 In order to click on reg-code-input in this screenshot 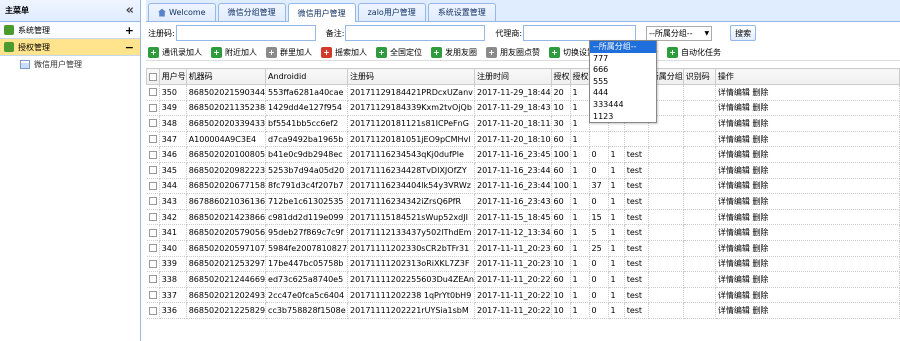, I will do `click(245, 33)`.